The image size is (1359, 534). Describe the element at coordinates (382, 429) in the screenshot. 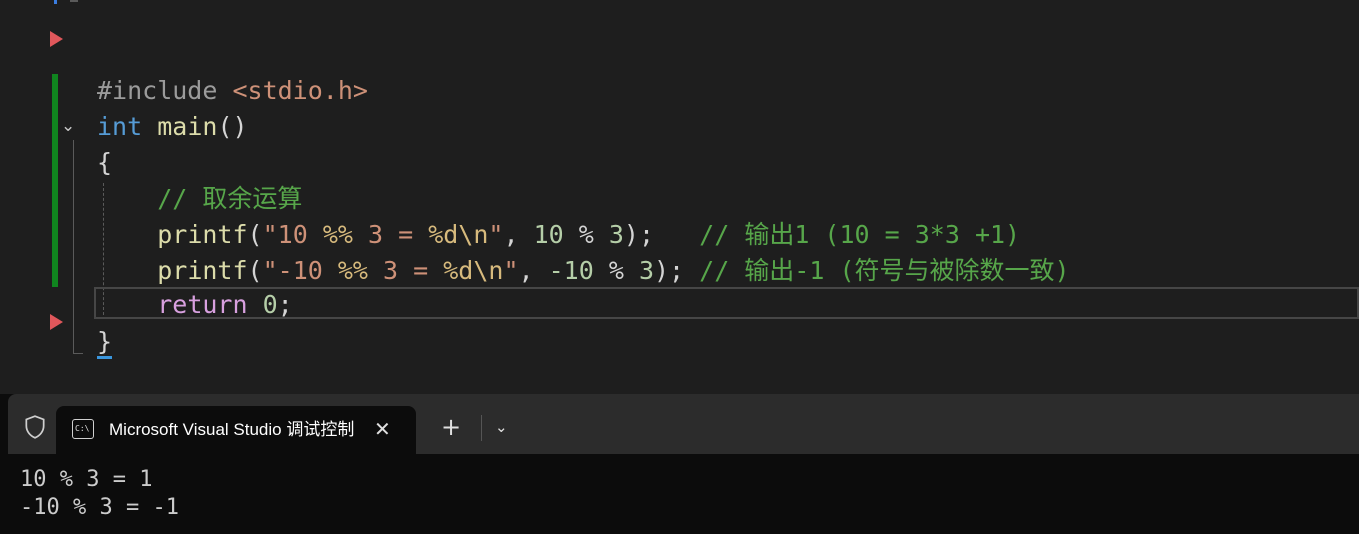

I see `close-icon: ✕` at that location.